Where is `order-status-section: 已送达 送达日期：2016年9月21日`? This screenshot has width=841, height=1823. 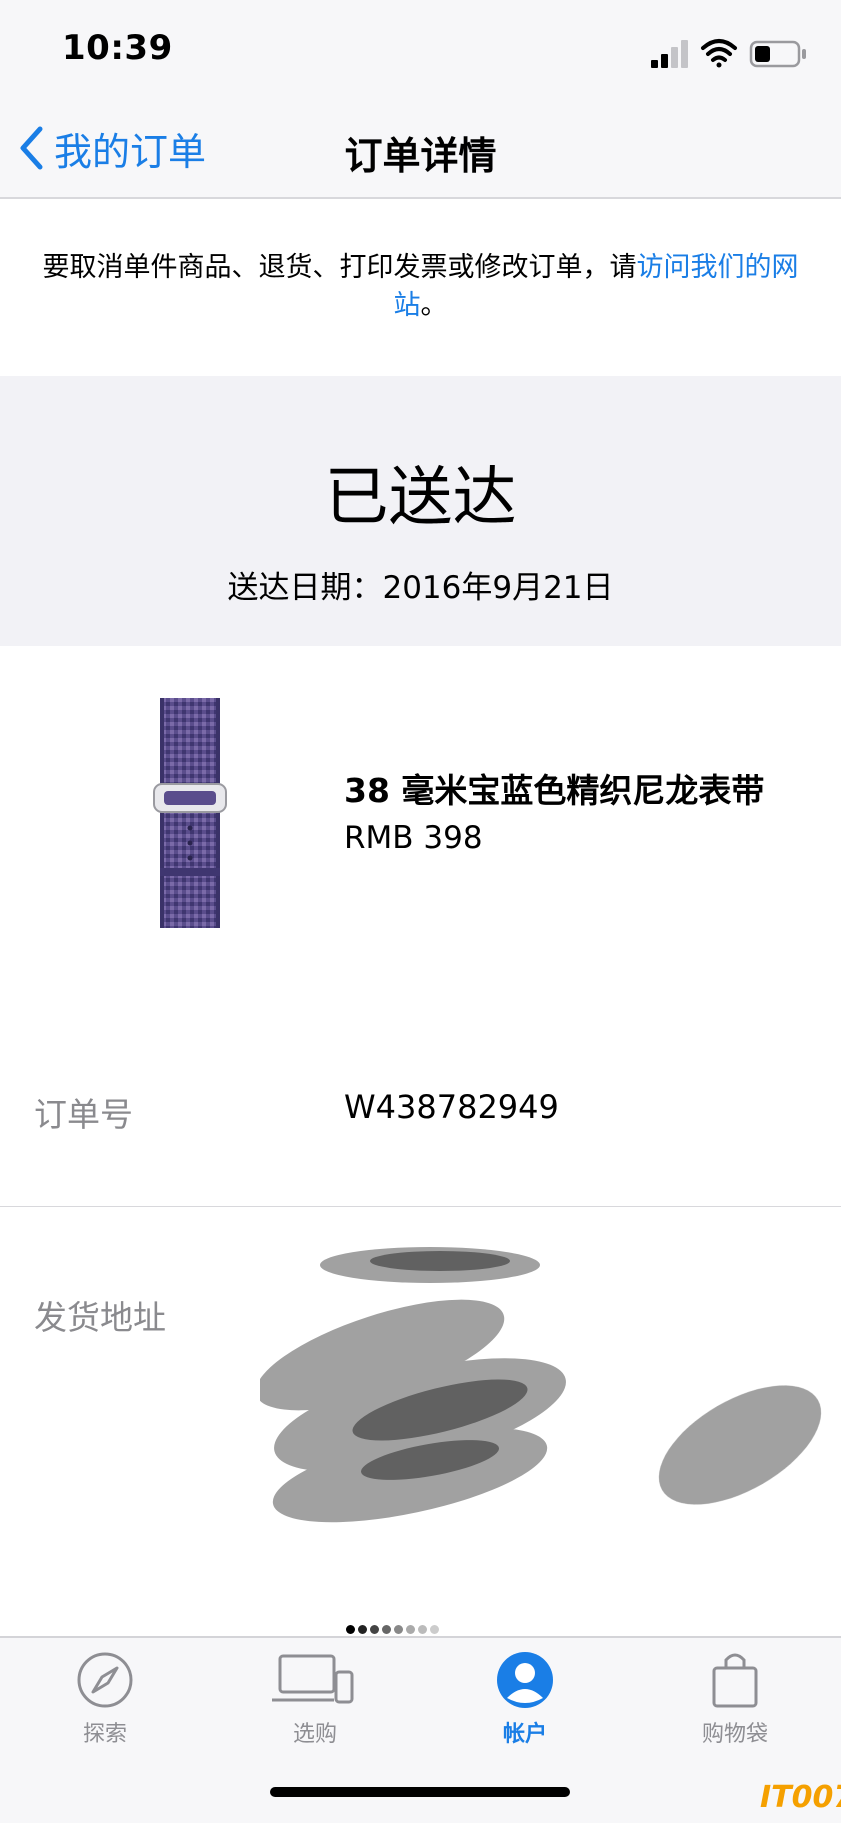
order-status-section: 已送达 送达日期：2016年9月21日 is located at coordinates (420, 511).